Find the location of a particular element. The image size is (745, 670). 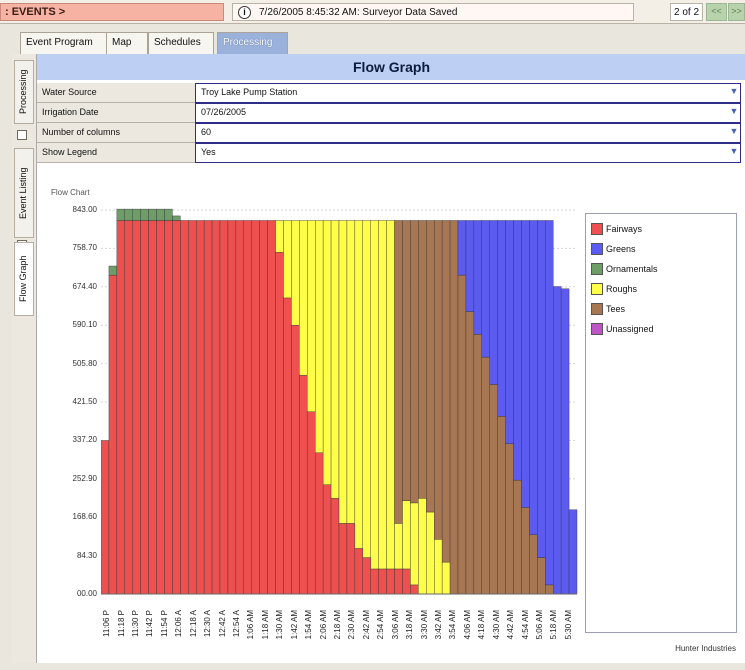

field-label: Water Source is located at coordinates (116, 93).